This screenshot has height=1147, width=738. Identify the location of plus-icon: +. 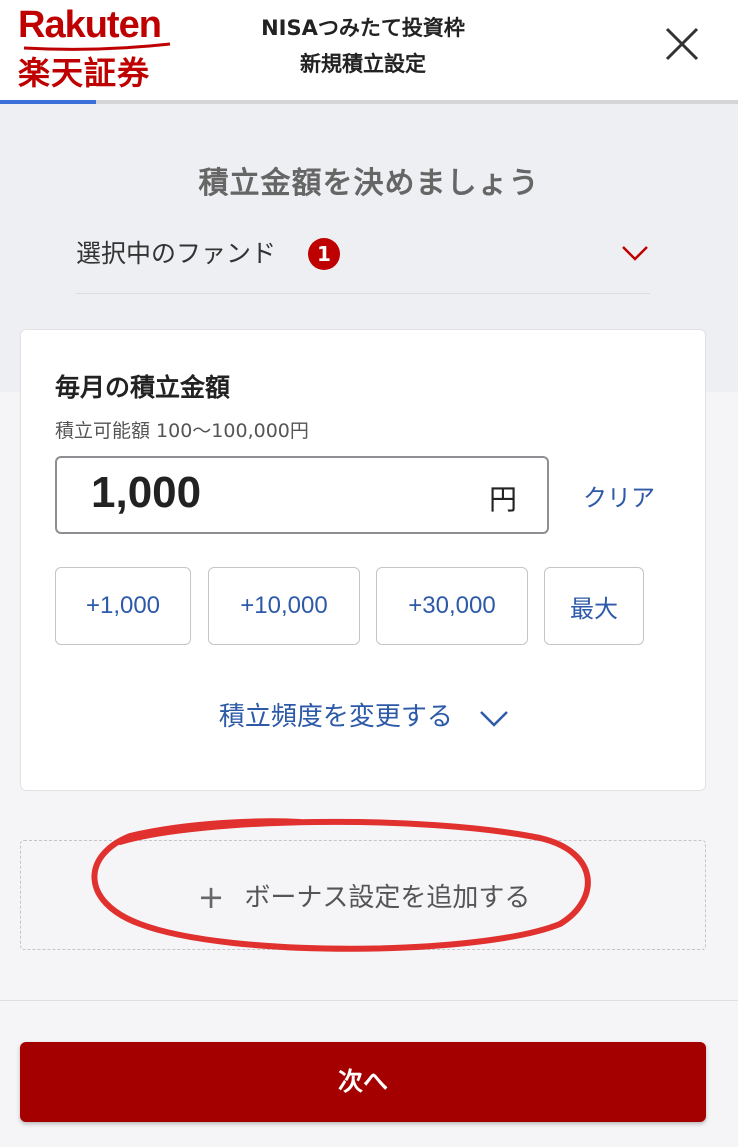
(211, 897).